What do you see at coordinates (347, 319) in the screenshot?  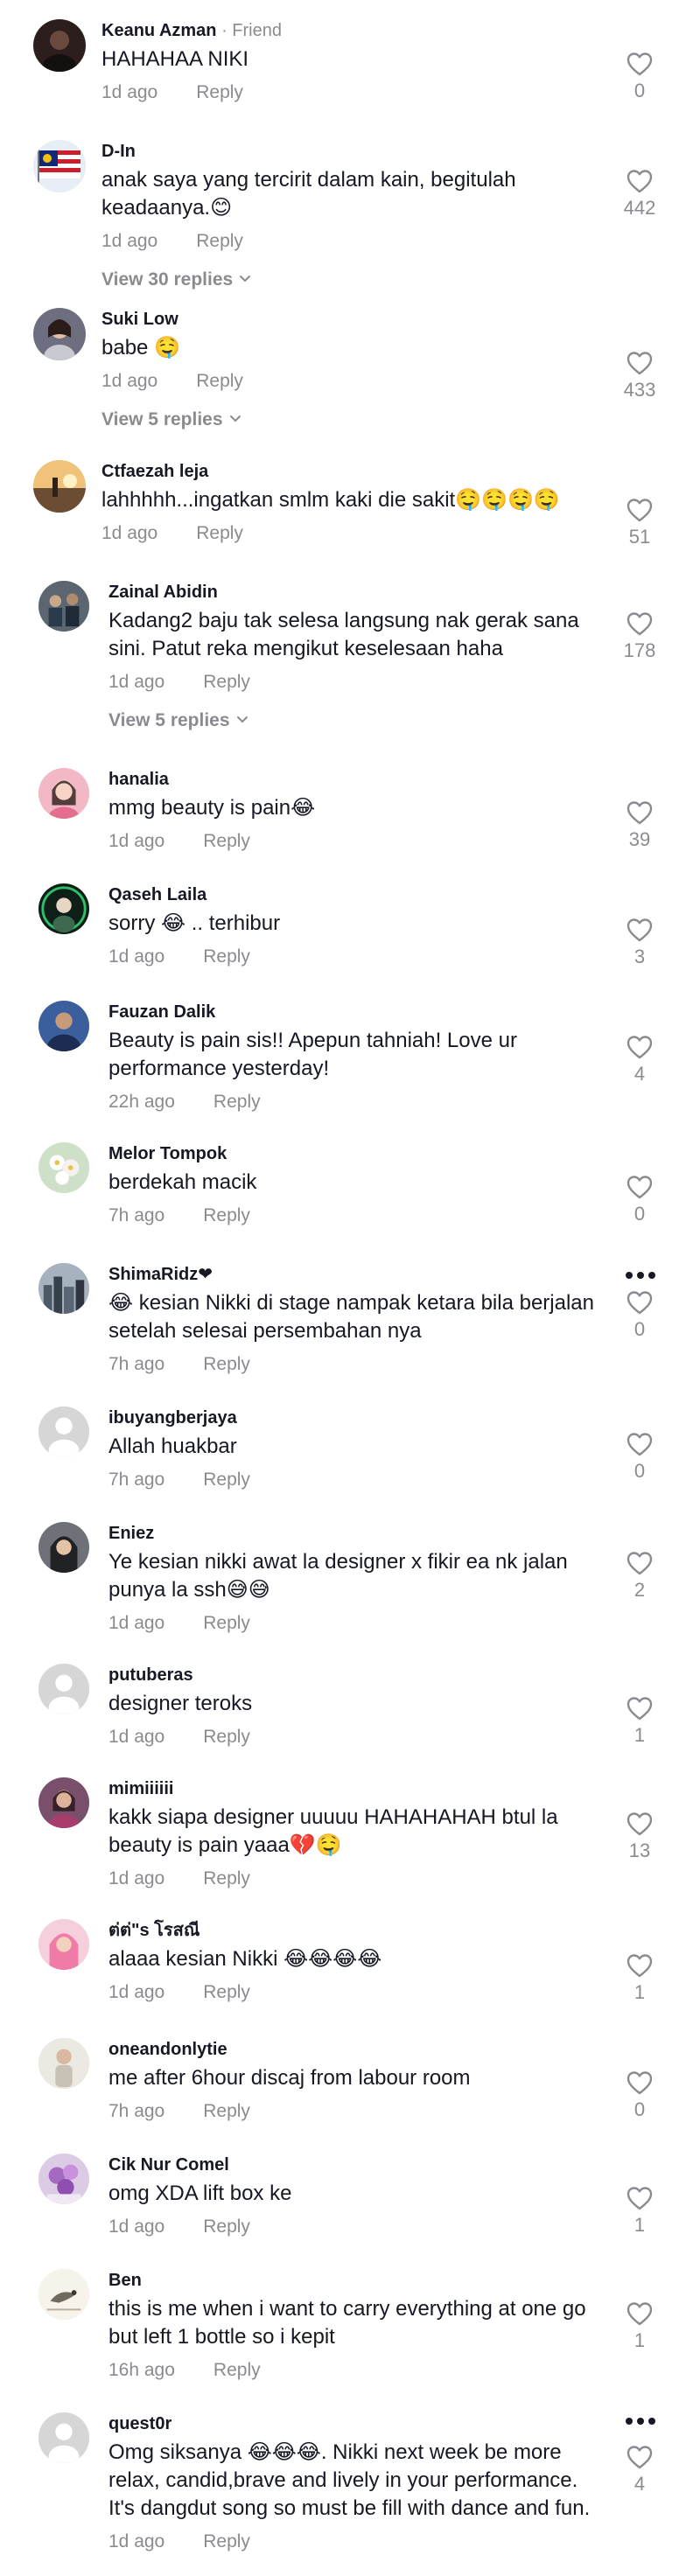 I see `comment-username: Suki Low` at bounding box center [347, 319].